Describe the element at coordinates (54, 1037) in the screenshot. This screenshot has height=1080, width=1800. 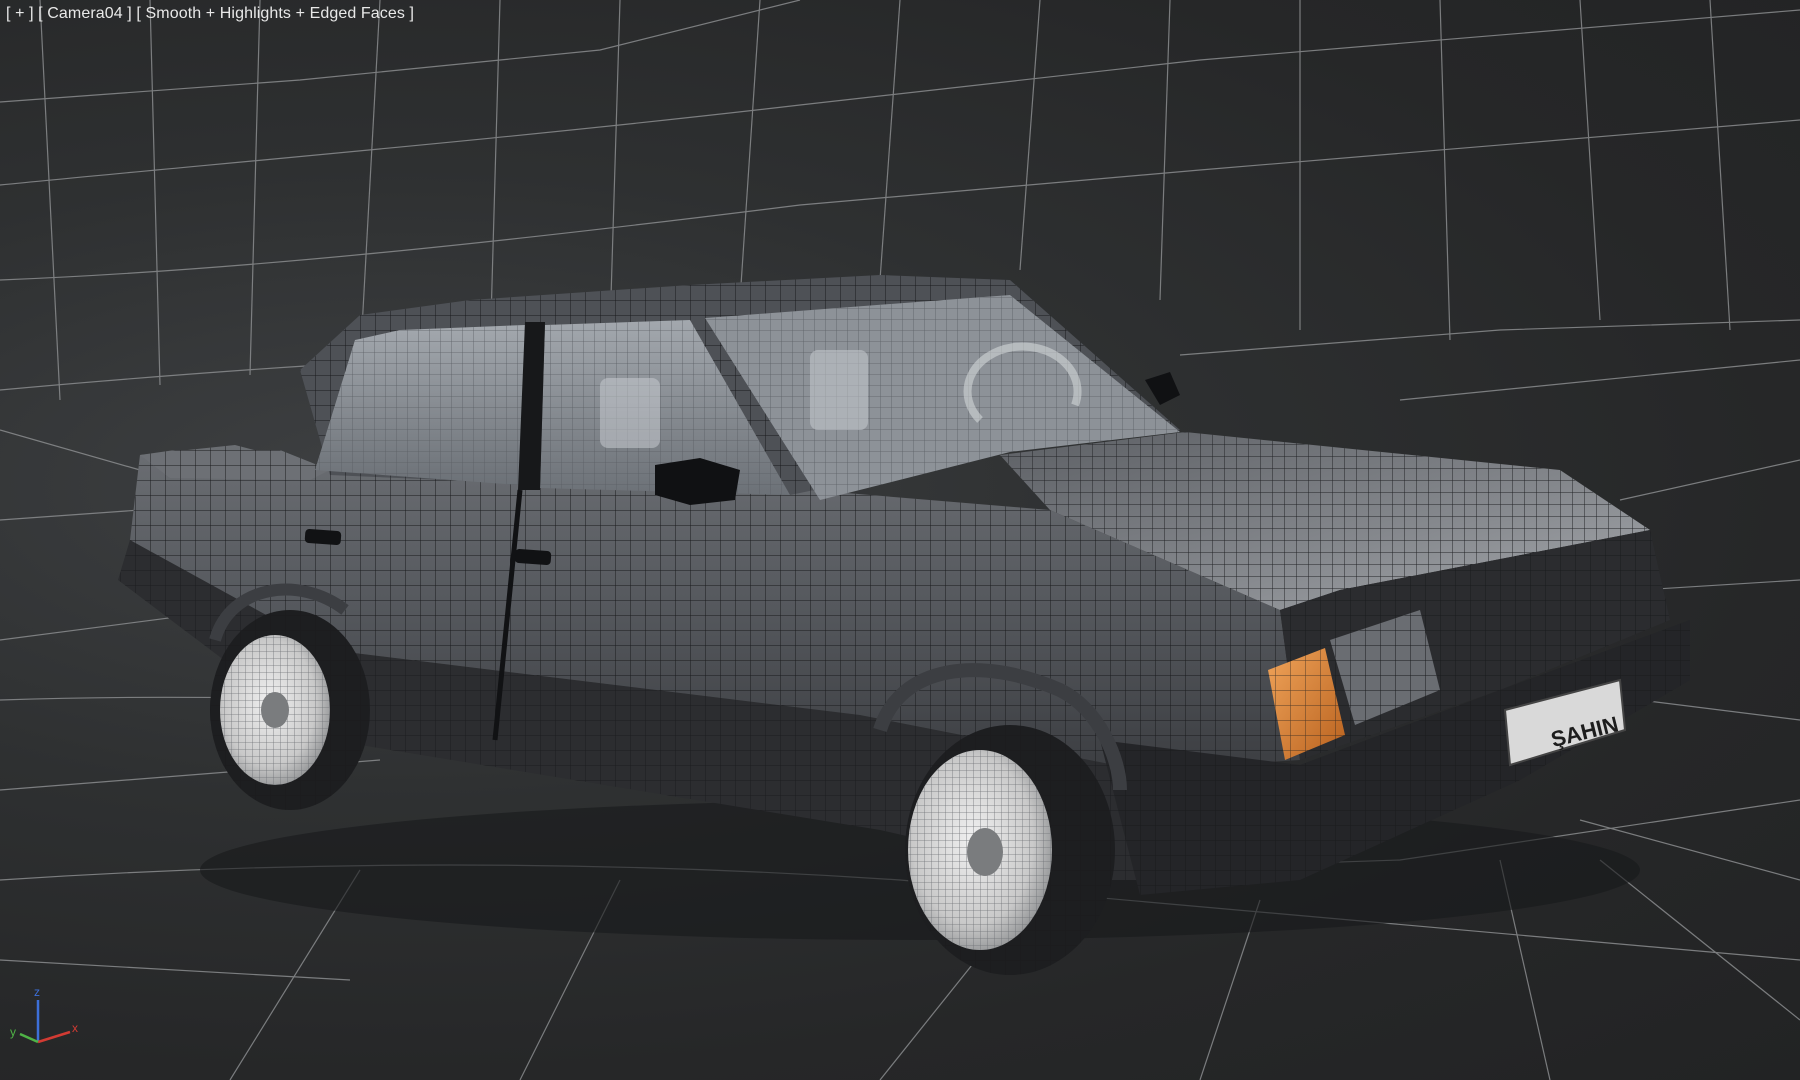
I see `x-axis-icon` at that location.